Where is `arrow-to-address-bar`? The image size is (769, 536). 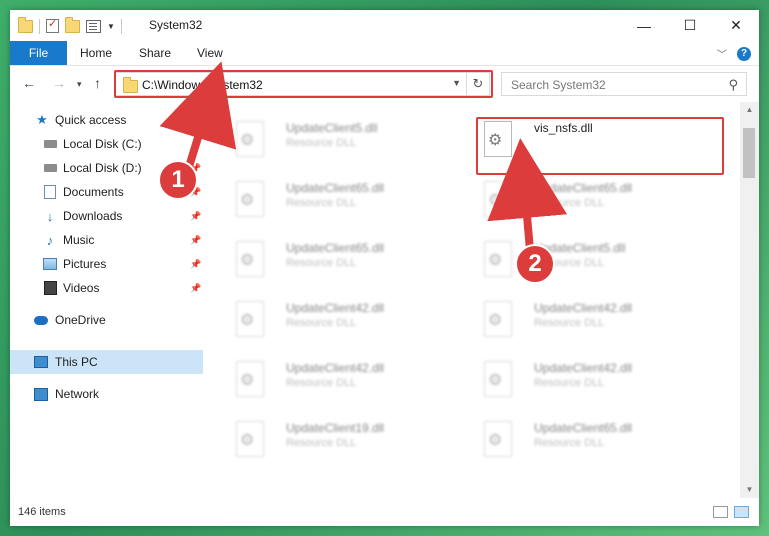
arrow-to-address-bar is located at coordinates (198, 117).